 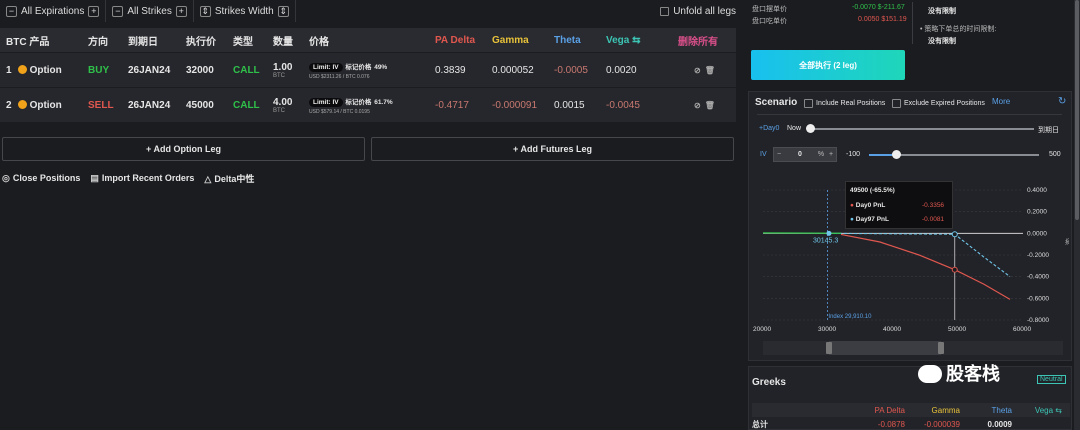 I want to click on side-cell: BUY, so click(x=102, y=70).